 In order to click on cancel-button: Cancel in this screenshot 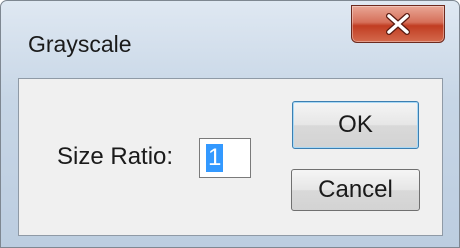, I will do `click(355, 190)`.